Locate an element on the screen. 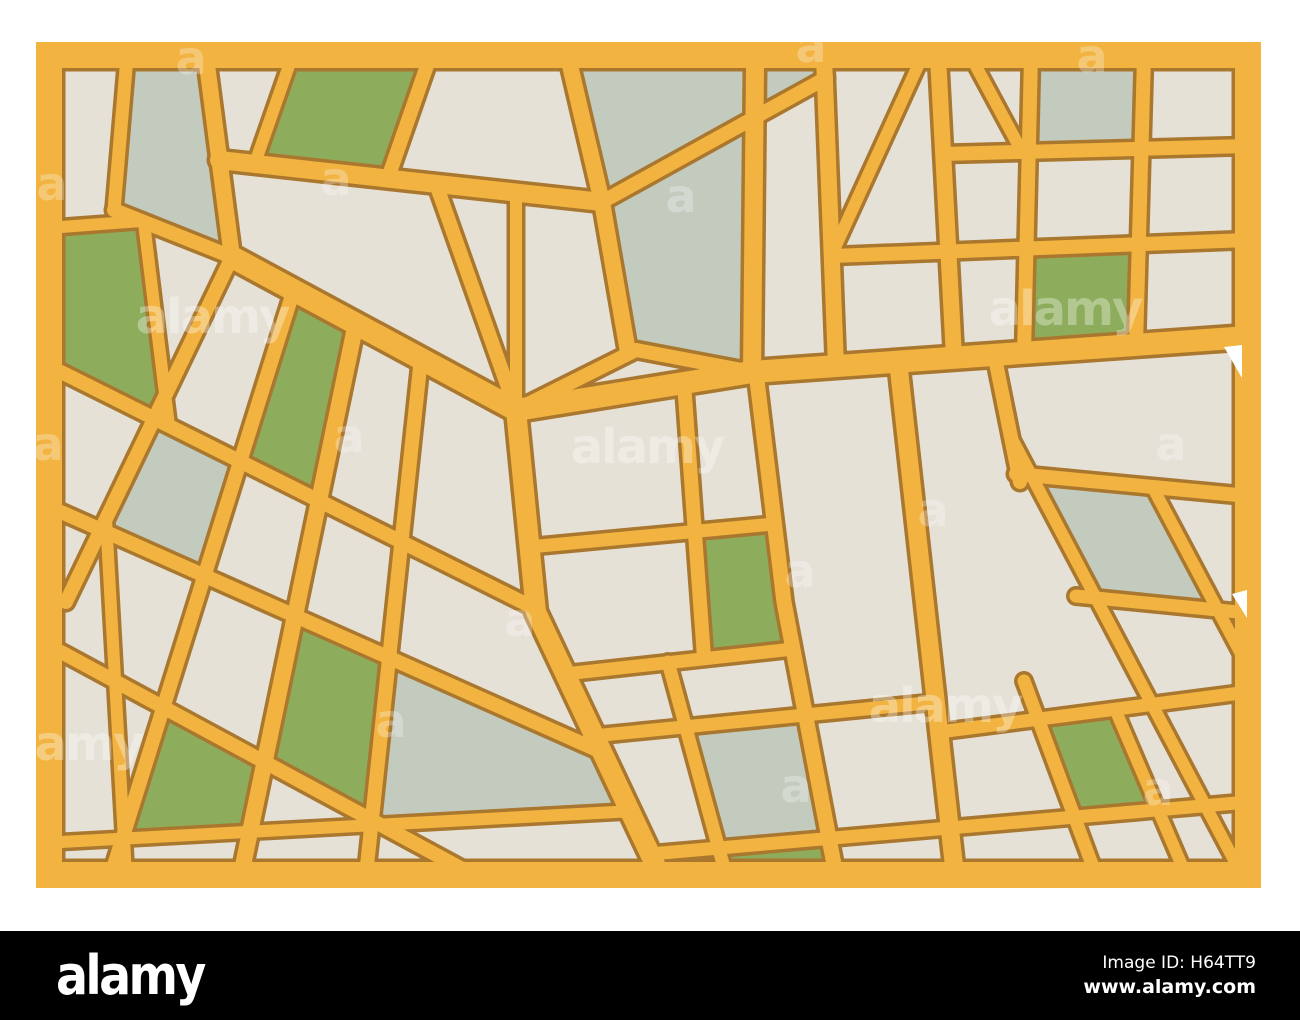 Image resolution: width=1300 pixels, height=1020 pixels. image-id-text: Image ID: H64TT9 is located at coordinates (1179, 963).